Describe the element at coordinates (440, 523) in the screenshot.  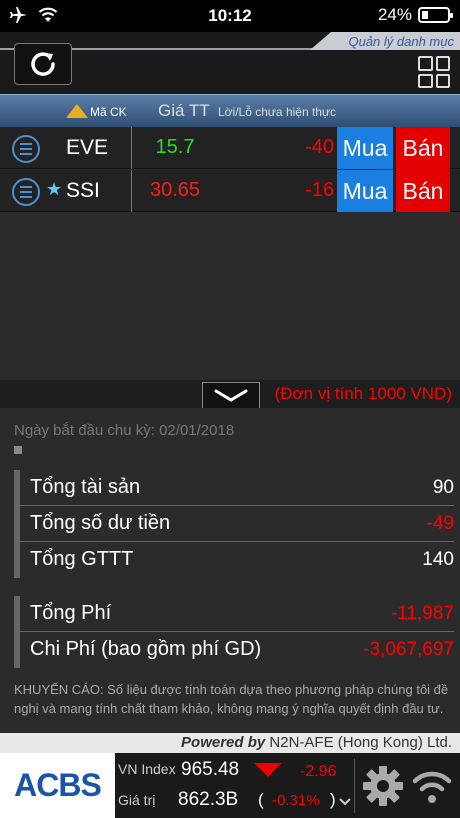
I see `summary-value: -49` at that location.